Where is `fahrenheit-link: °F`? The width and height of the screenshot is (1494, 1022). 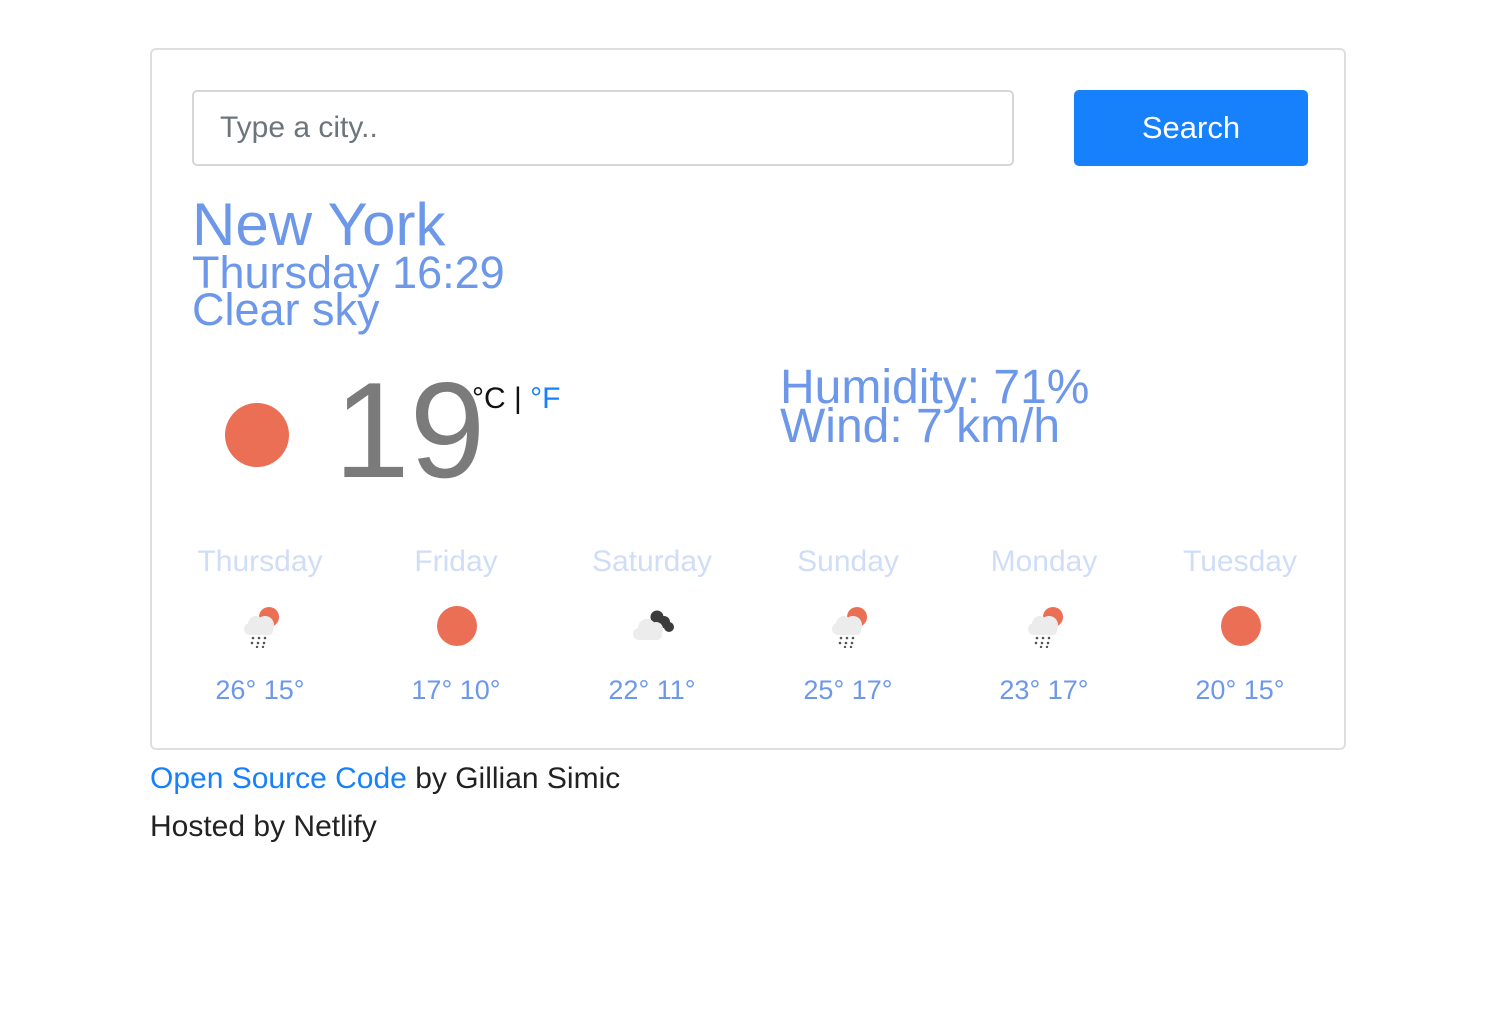 fahrenheit-link: °F is located at coordinates (545, 398).